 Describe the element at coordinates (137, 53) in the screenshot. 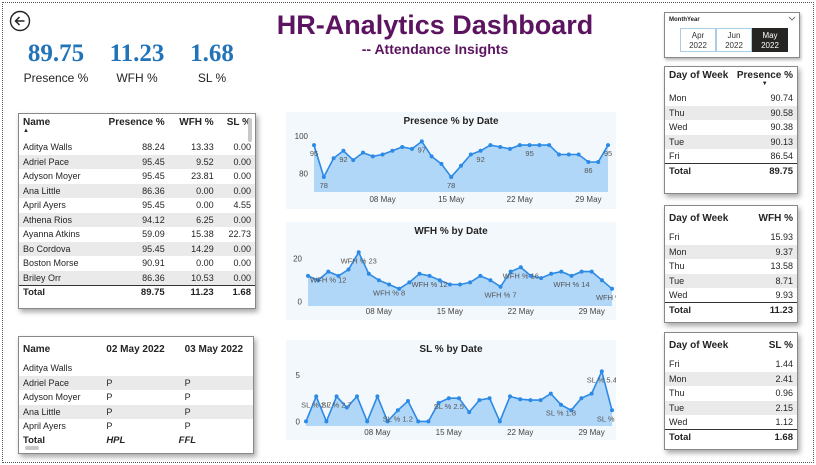

I see `kpi-value: 11.23` at that location.